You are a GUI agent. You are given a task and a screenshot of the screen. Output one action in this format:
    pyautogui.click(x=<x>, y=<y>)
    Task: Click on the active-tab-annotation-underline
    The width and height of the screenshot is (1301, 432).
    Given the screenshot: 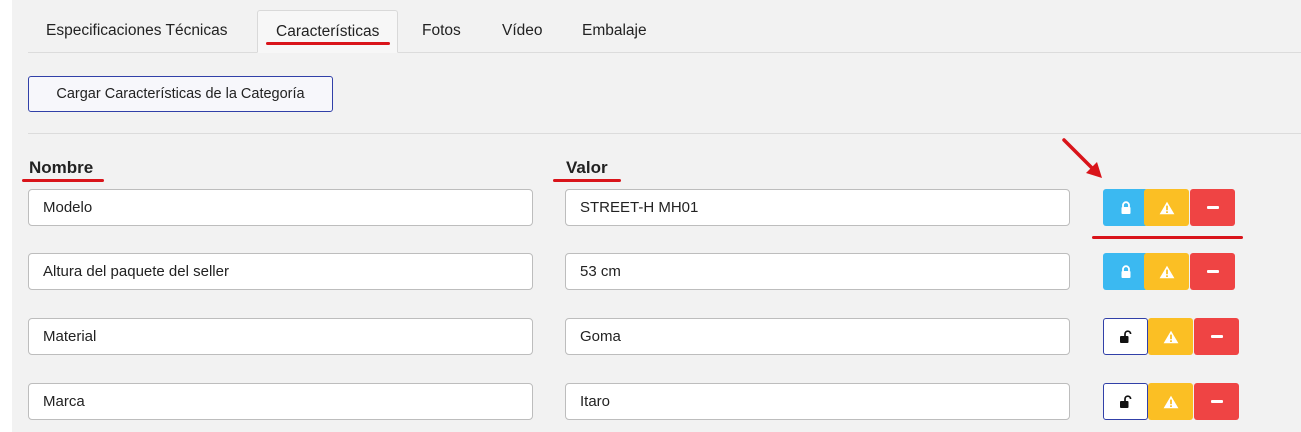 What is the action you would take?
    pyautogui.click(x=328, y=43)
    